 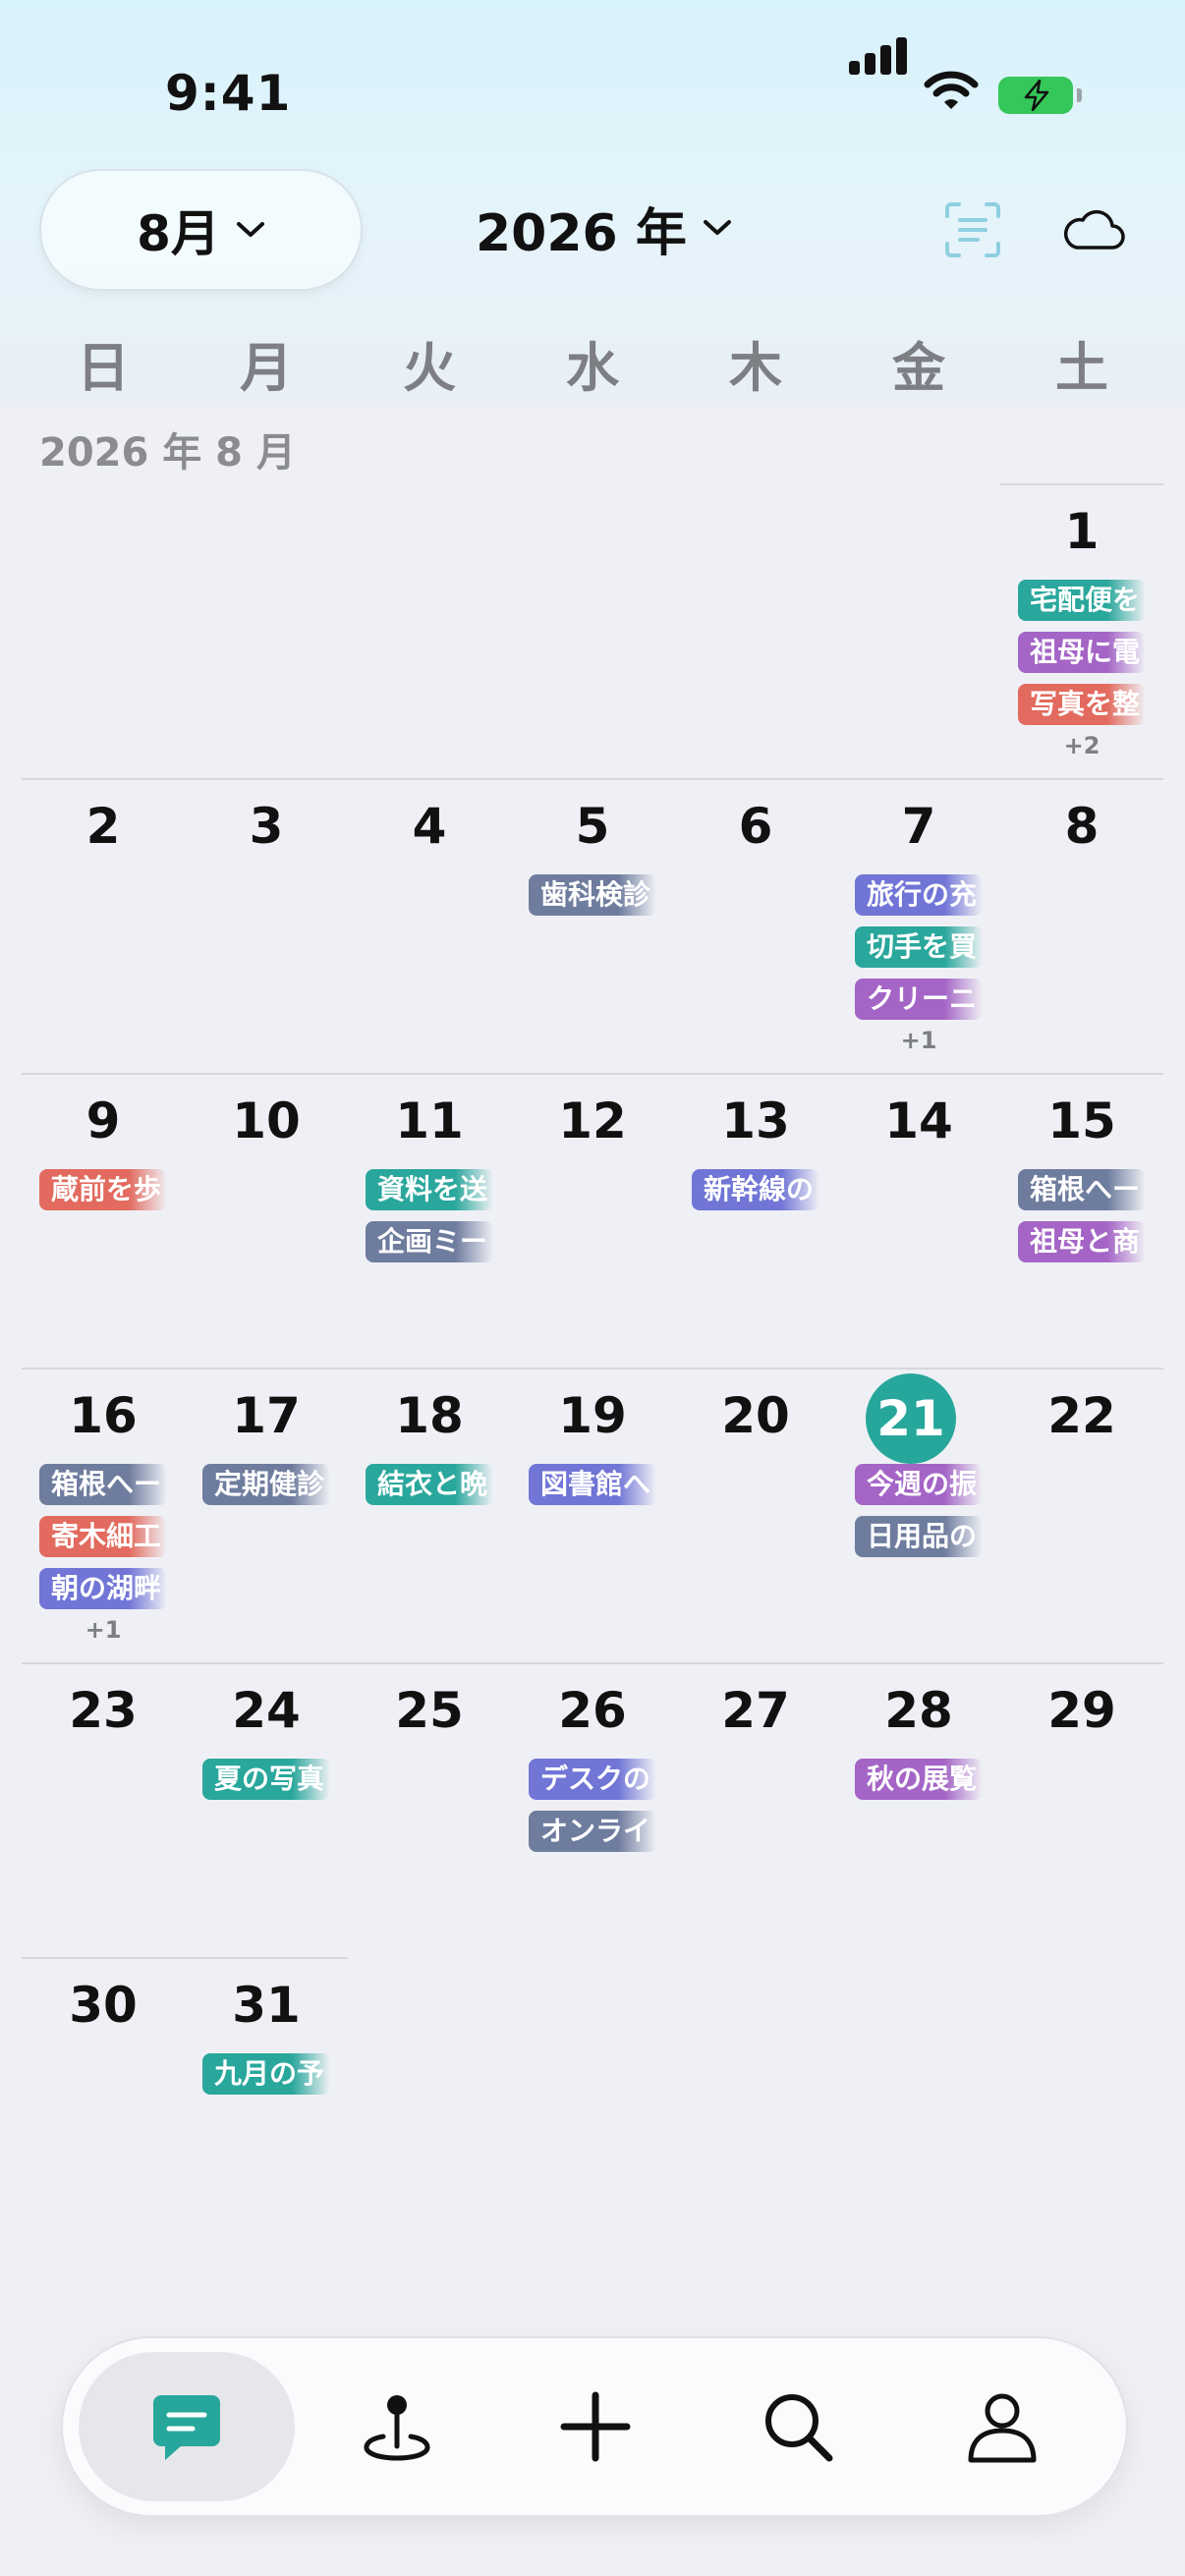 I want to click on day-number: 6, so click(x=755, y=826).